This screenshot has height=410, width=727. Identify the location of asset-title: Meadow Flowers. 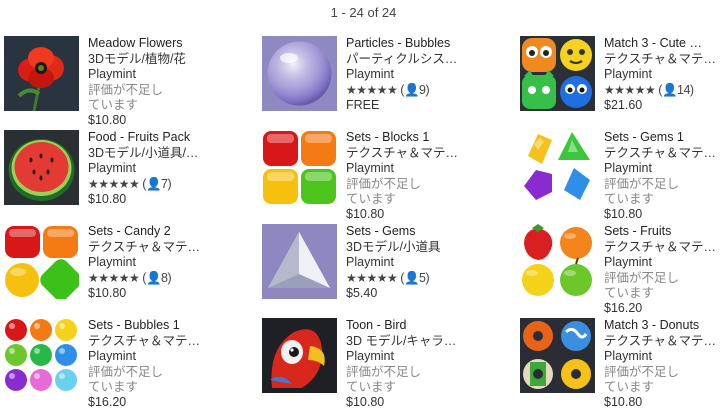
(166, 44).